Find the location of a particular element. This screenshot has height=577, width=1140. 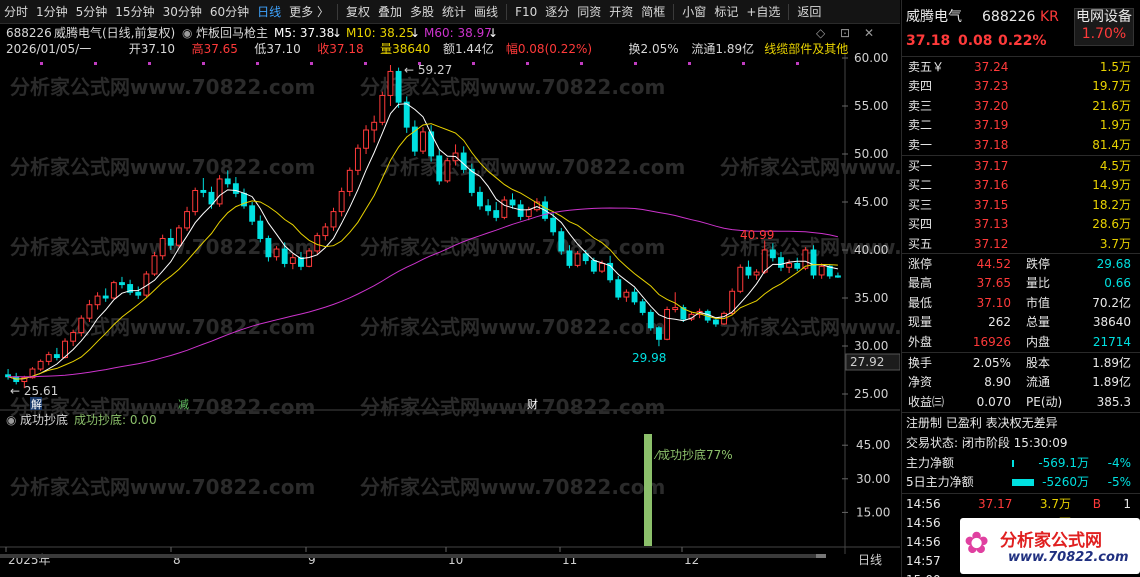

stock-name: 威腾电气 is located at coordinates (934, 17).